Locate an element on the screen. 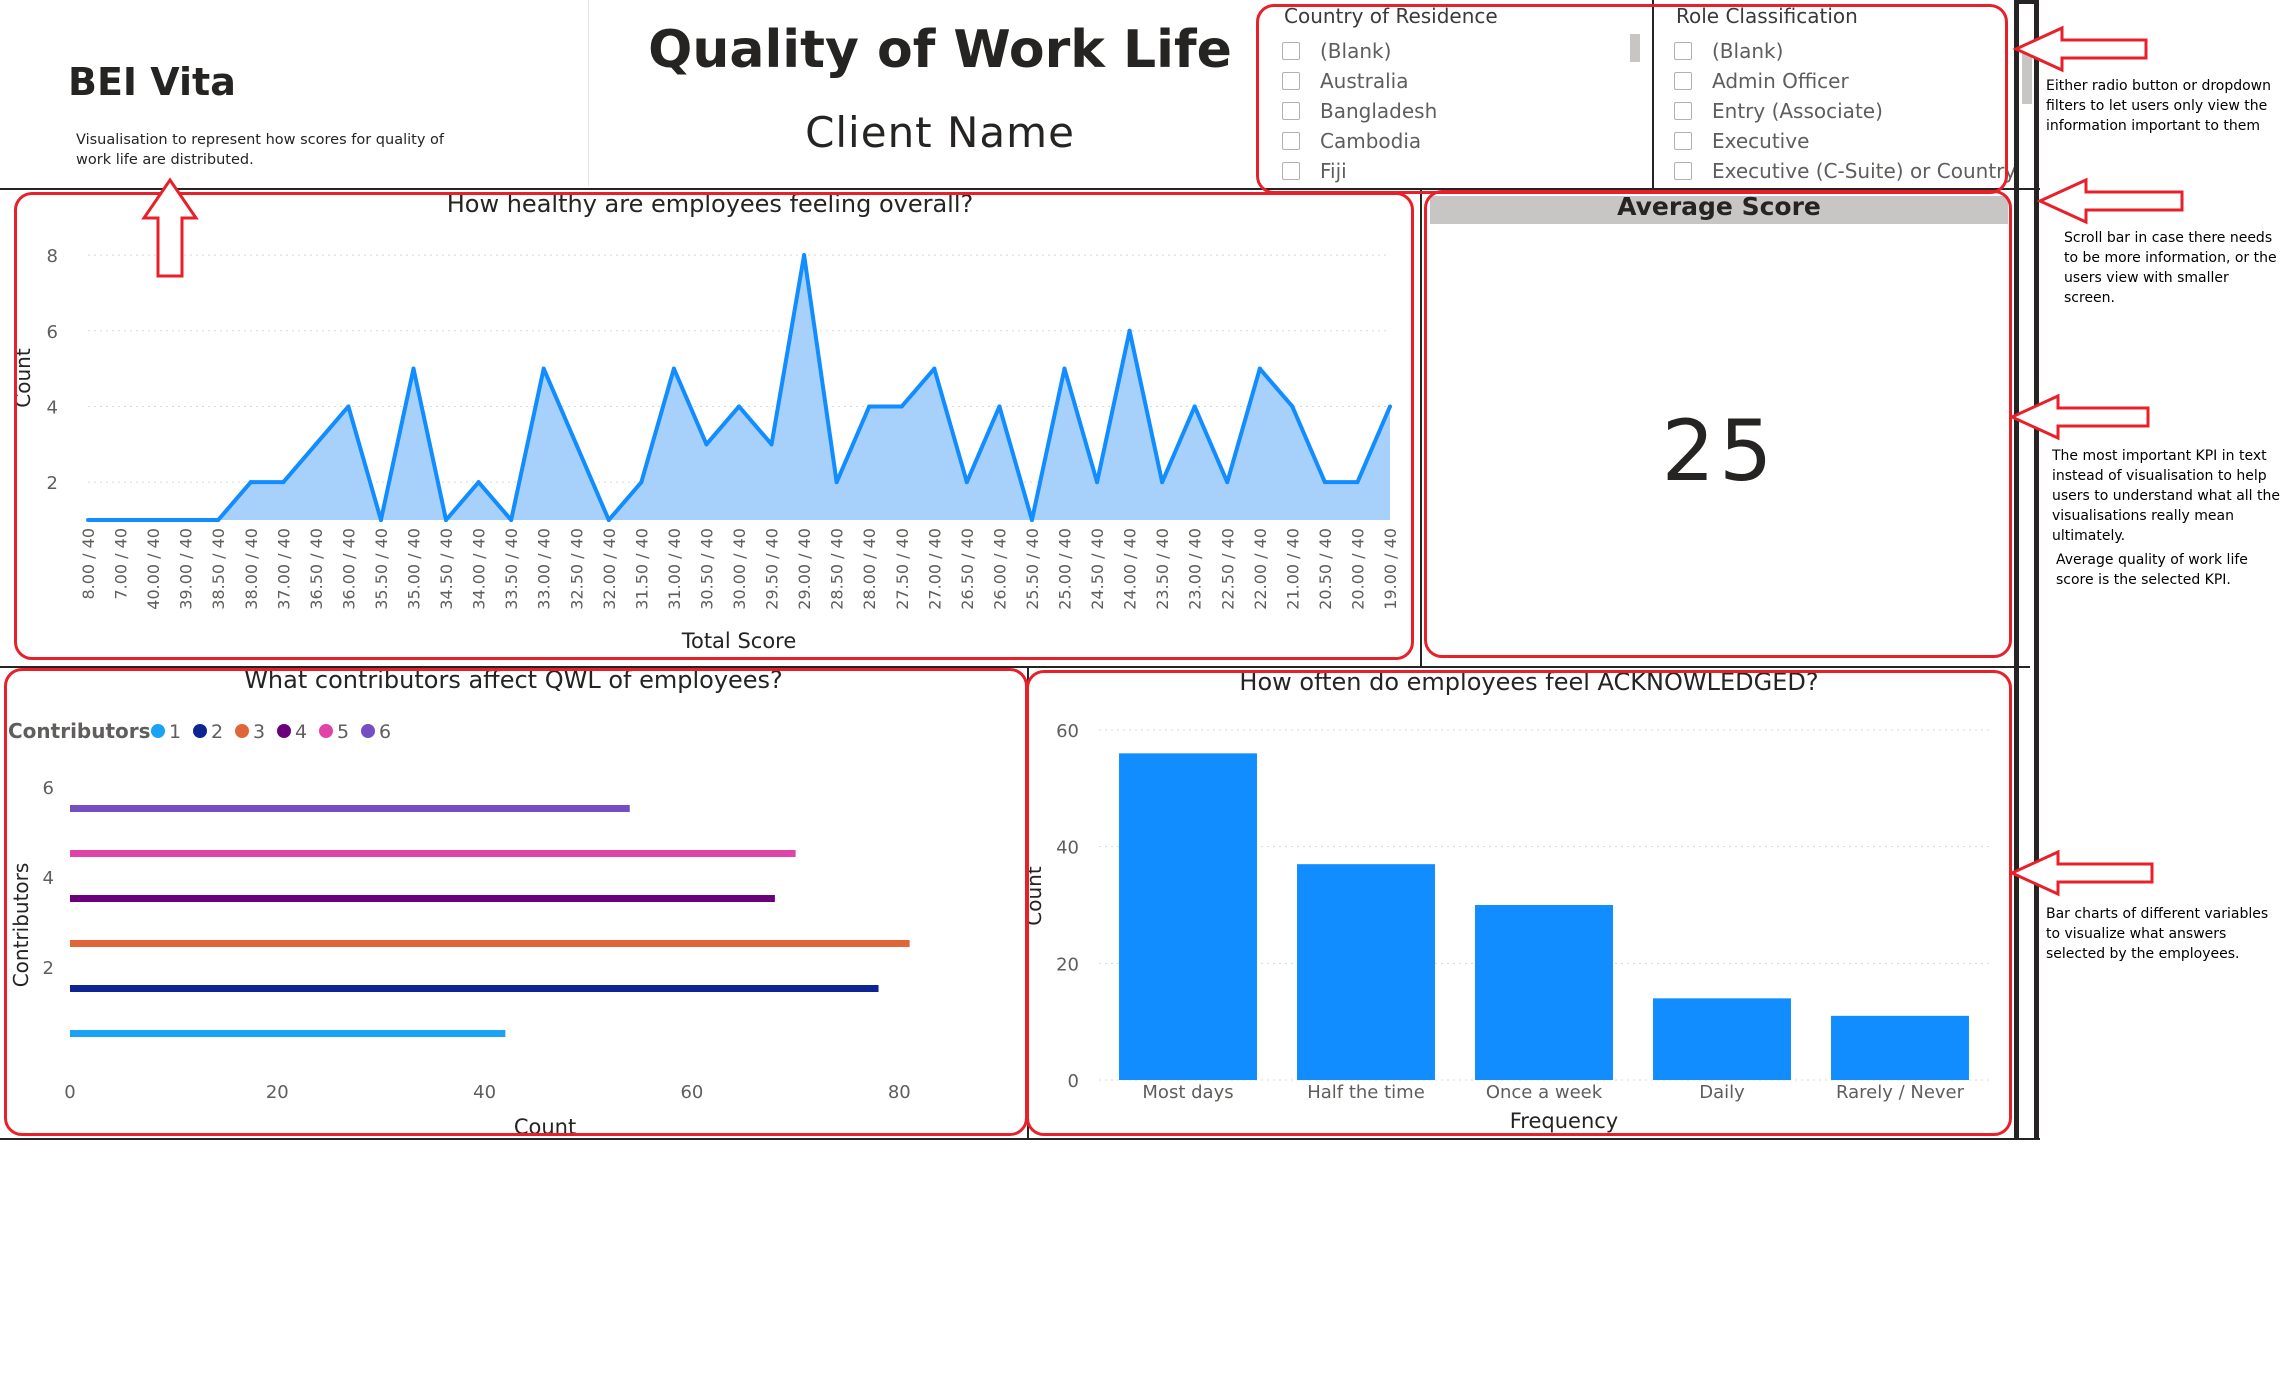 This screenshot has width=2292, height=1382. brand-title: BEI Vita is located at coordinates (152, 82).